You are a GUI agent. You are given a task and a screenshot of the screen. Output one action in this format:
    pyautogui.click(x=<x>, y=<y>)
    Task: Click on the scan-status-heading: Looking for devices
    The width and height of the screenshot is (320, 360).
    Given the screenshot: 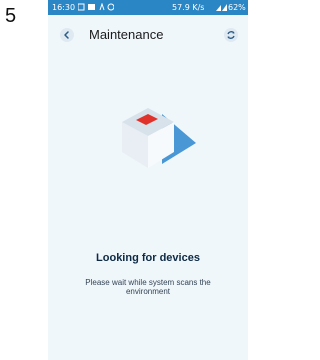 What is the action you would take?
    pyautogui.click(x=148, y=258)
    